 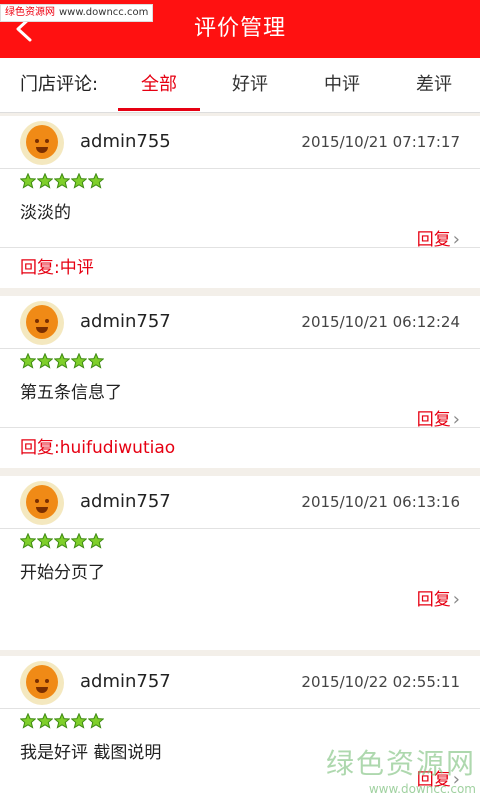 I want to click on review-content: 我是好评 截图说明, so click(x=91, y=753).